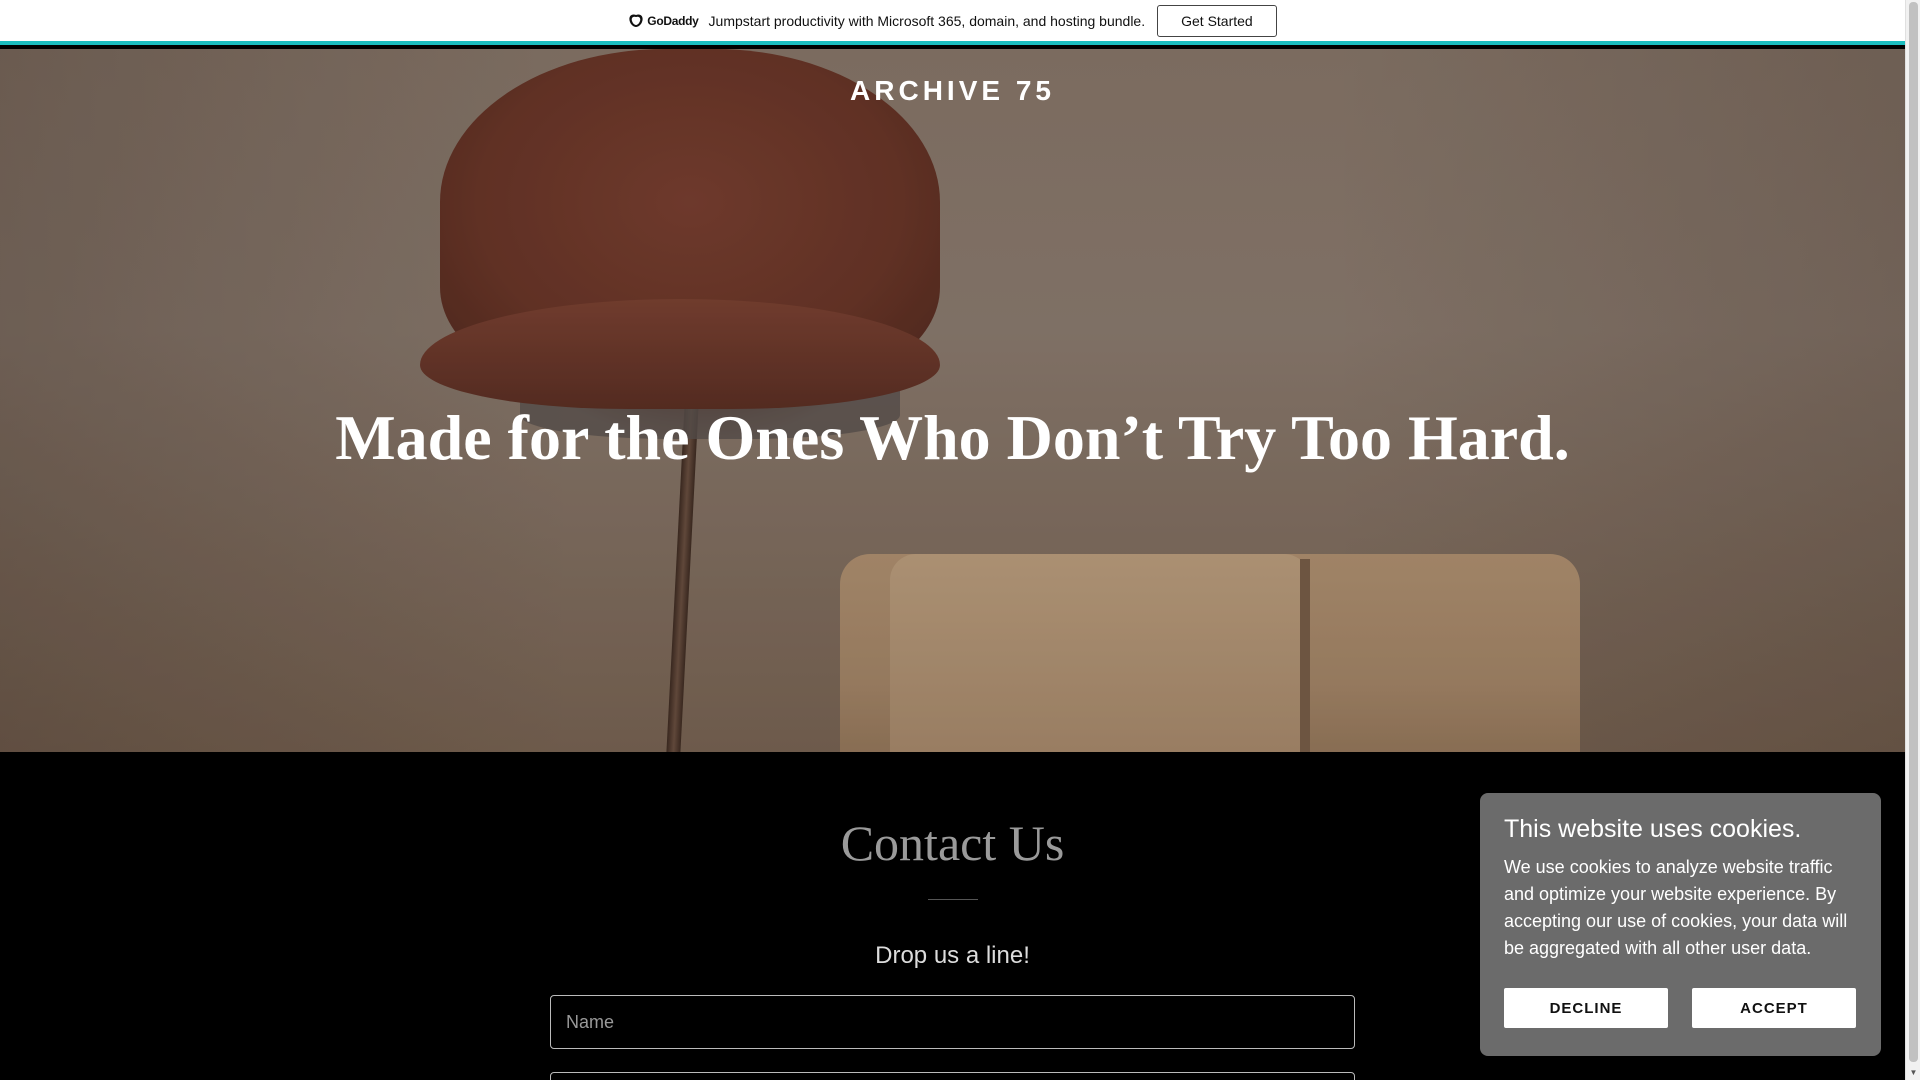 The image size is (1920, 1080). What do you see at coordinates (952, 1022) in the screenshot?
I see `name-input` at bounding box center [952, 1022].